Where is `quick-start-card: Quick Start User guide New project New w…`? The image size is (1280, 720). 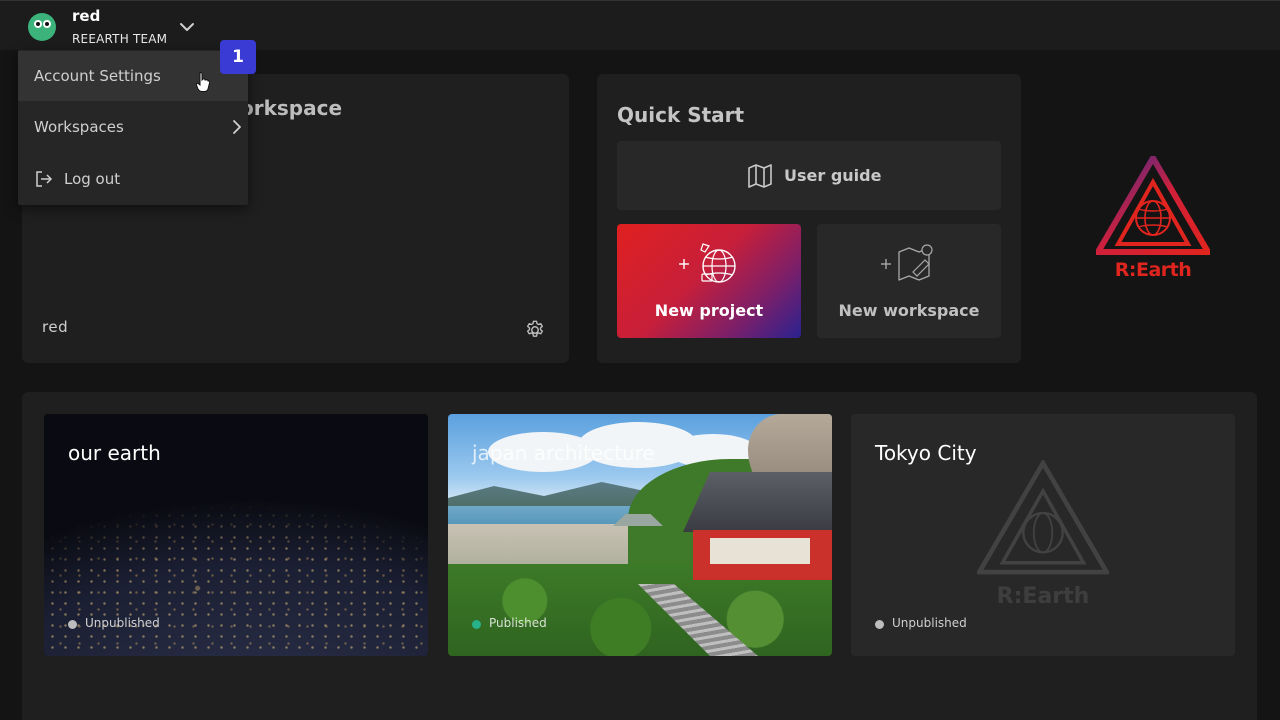
quick-start-card: Quick Start User guide New project New w… is located at coordinates (809, 218).